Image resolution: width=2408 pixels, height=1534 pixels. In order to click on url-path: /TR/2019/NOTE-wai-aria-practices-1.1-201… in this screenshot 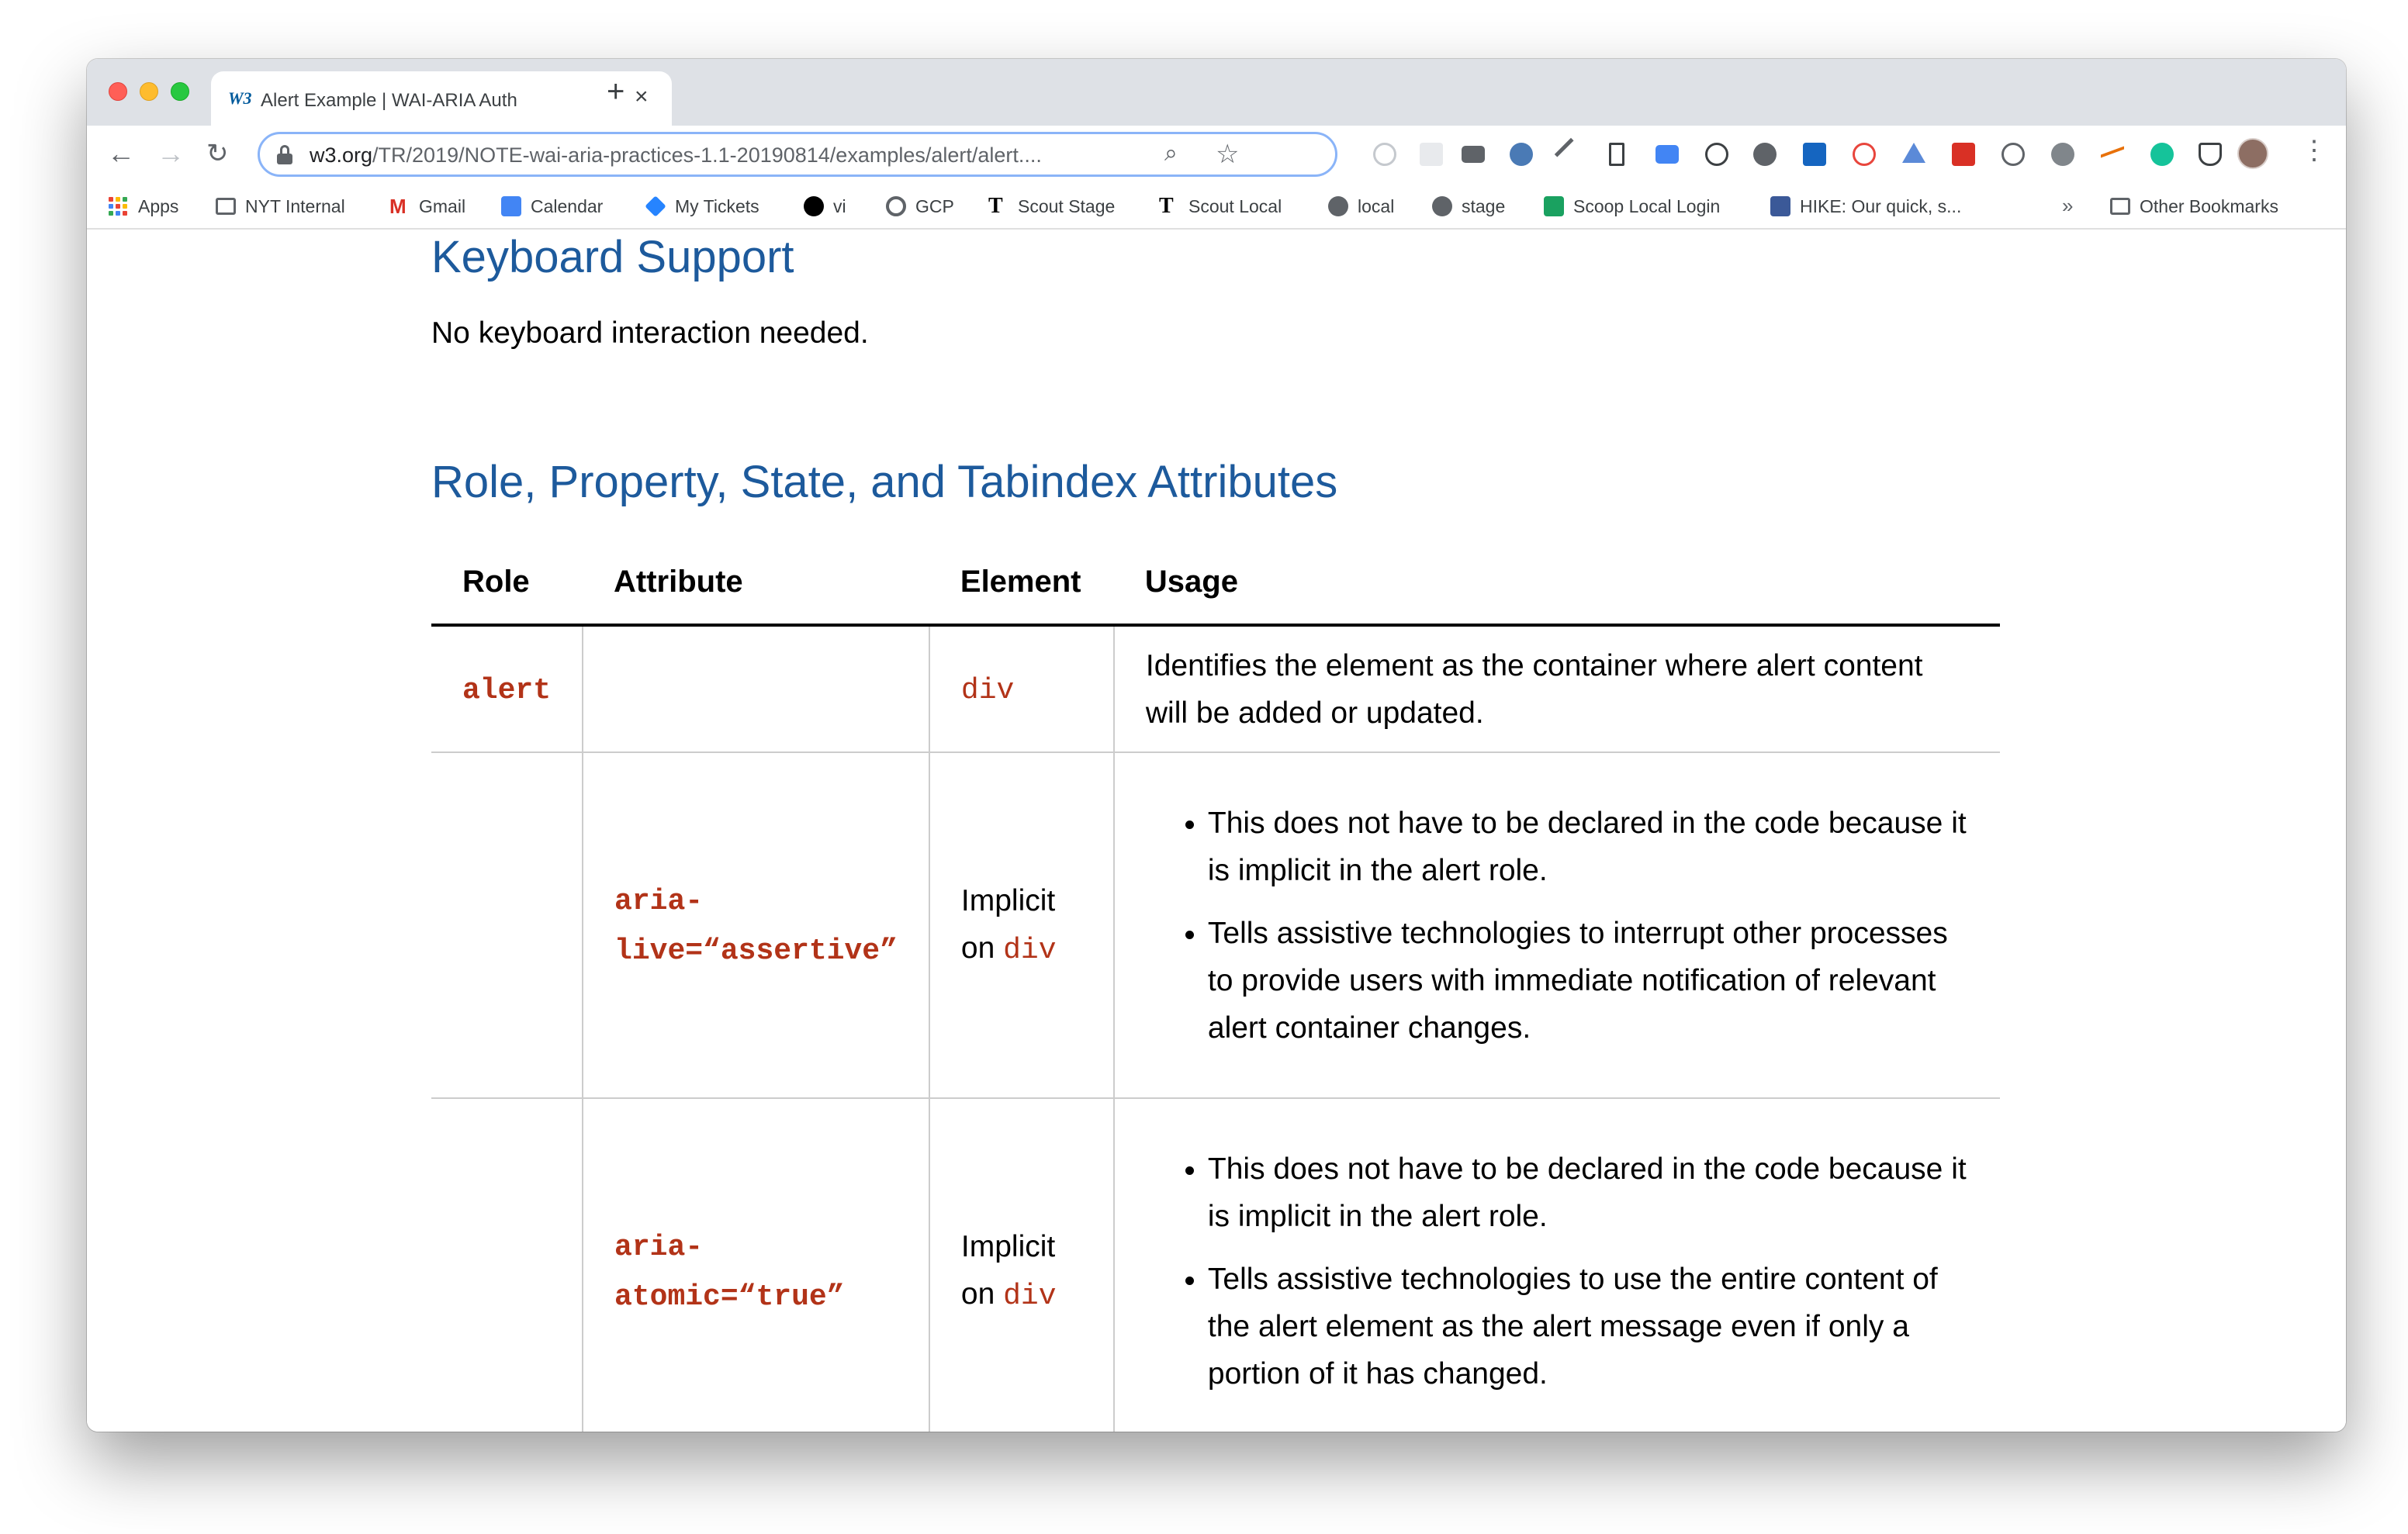, I will do `click(707, 155)`.